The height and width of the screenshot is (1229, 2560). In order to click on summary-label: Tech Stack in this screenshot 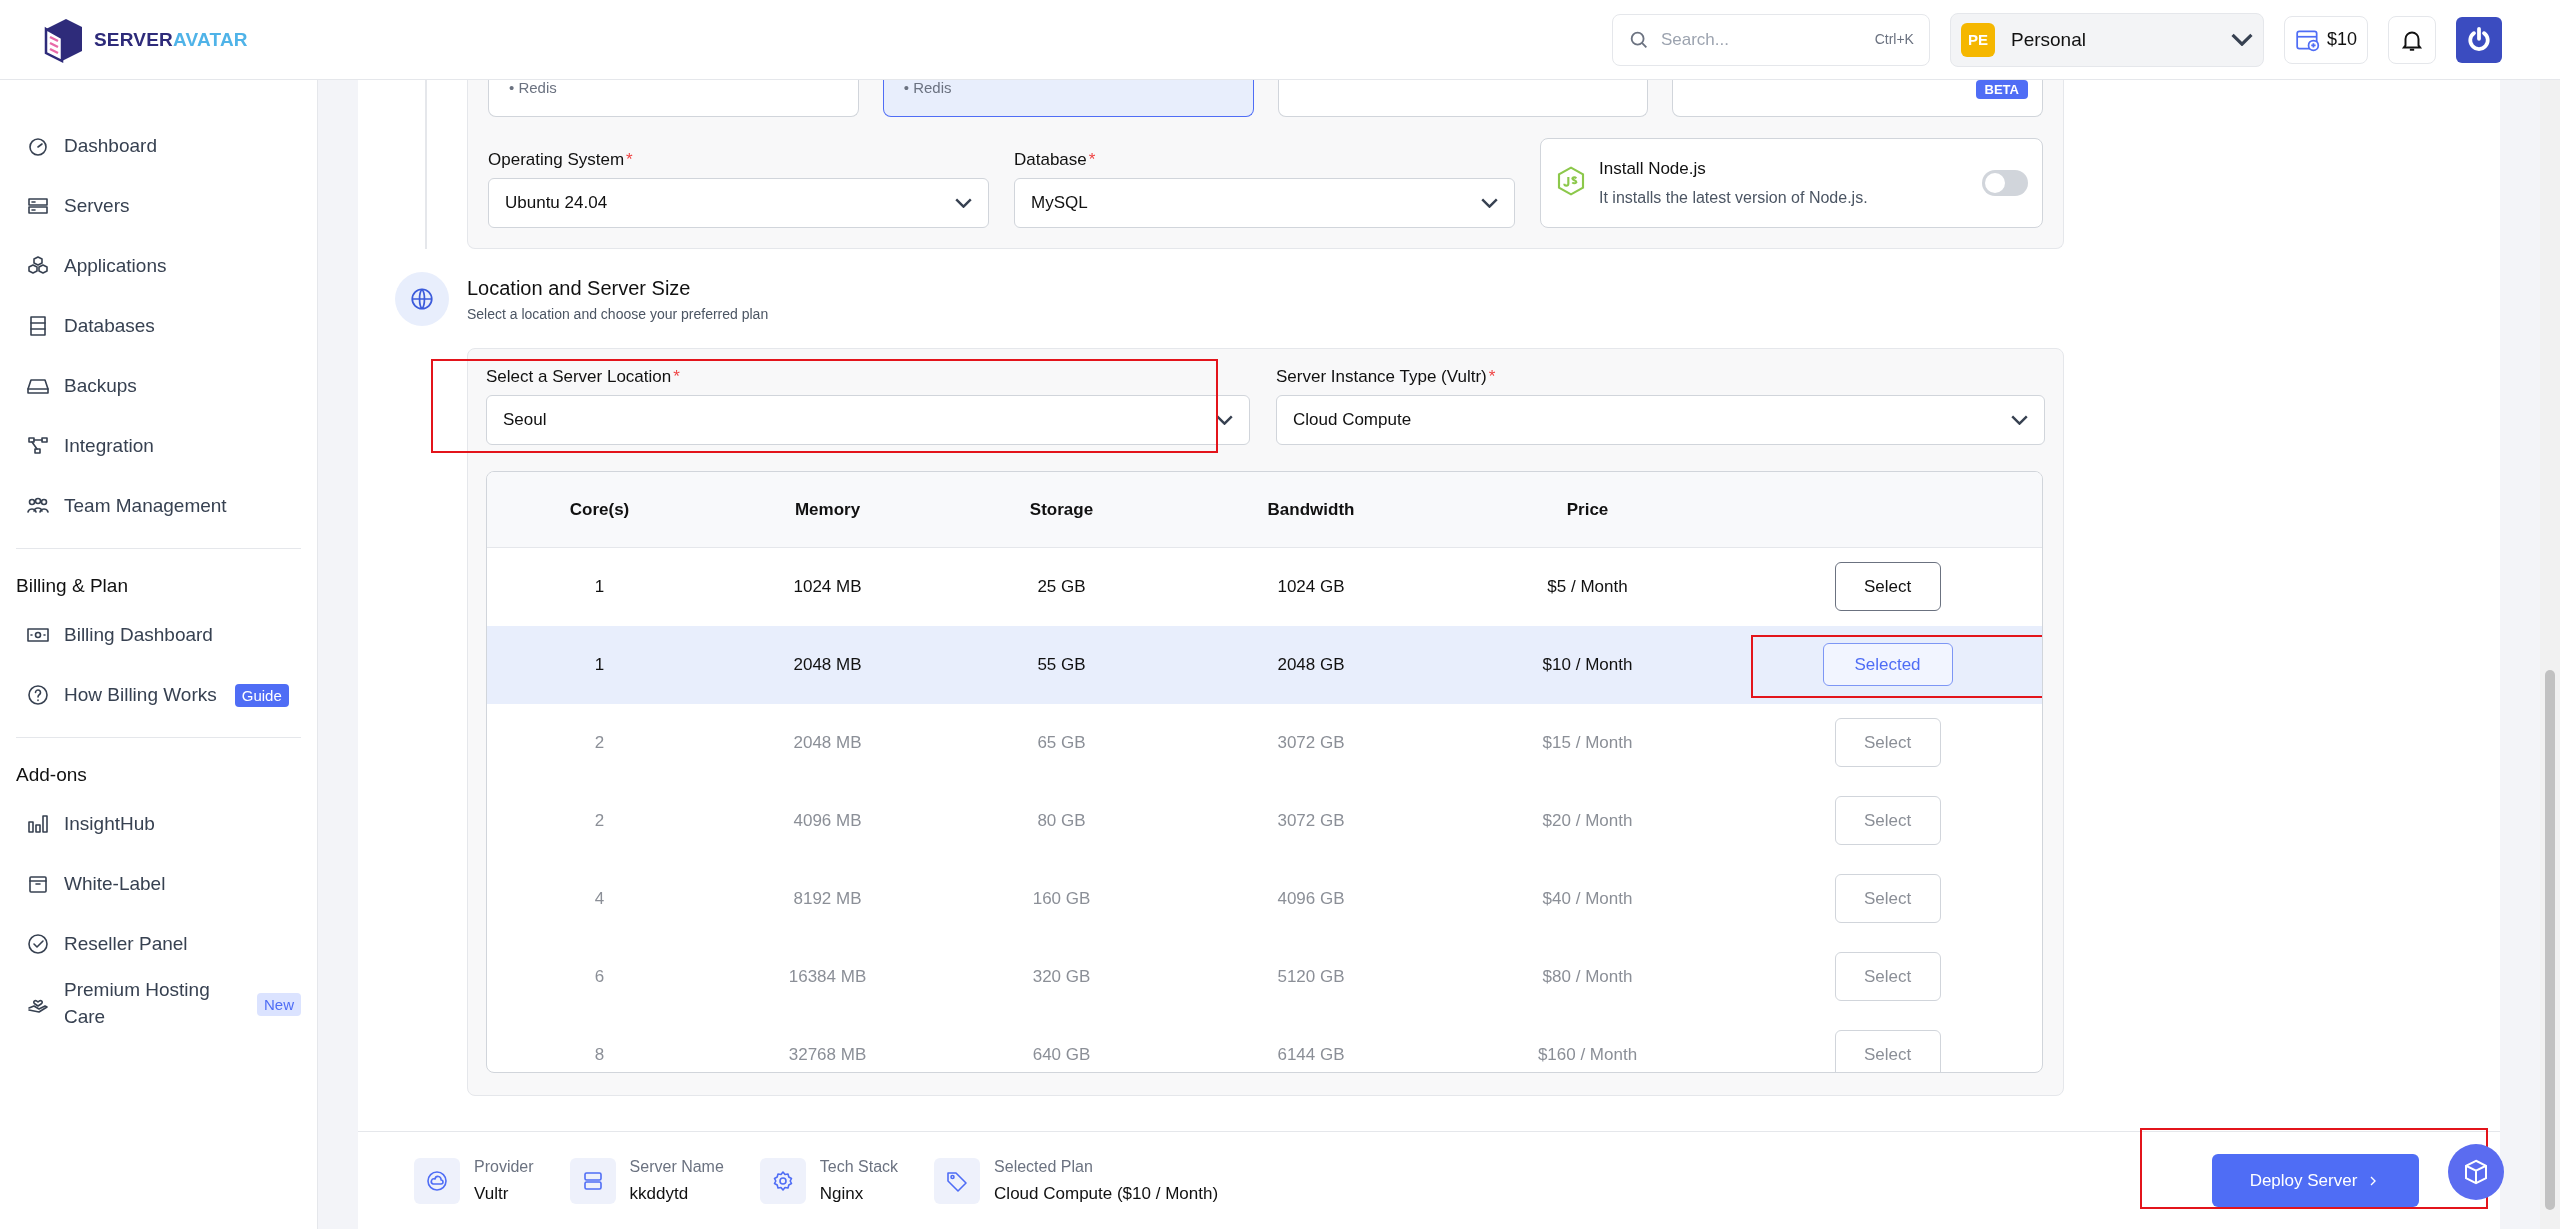, I will do `click(859, 1166)`.